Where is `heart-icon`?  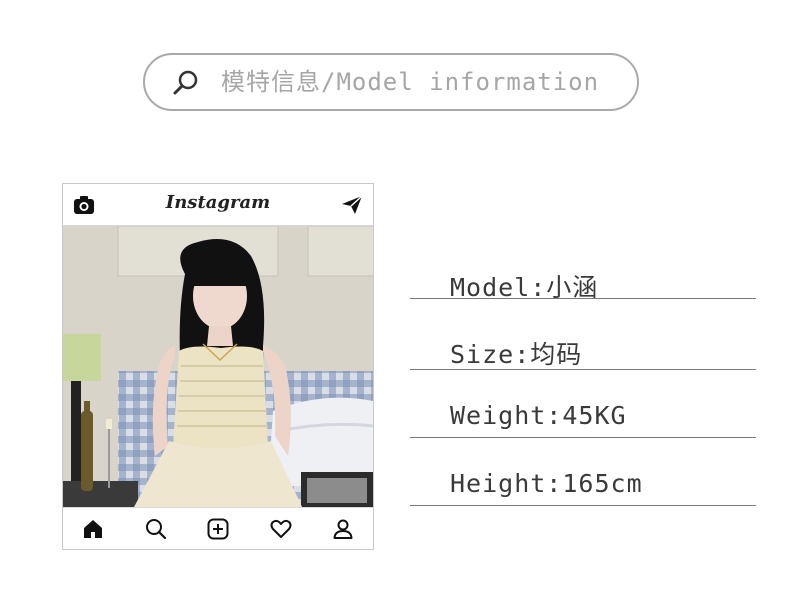
heart-icon is located at coordinates (281, 529).